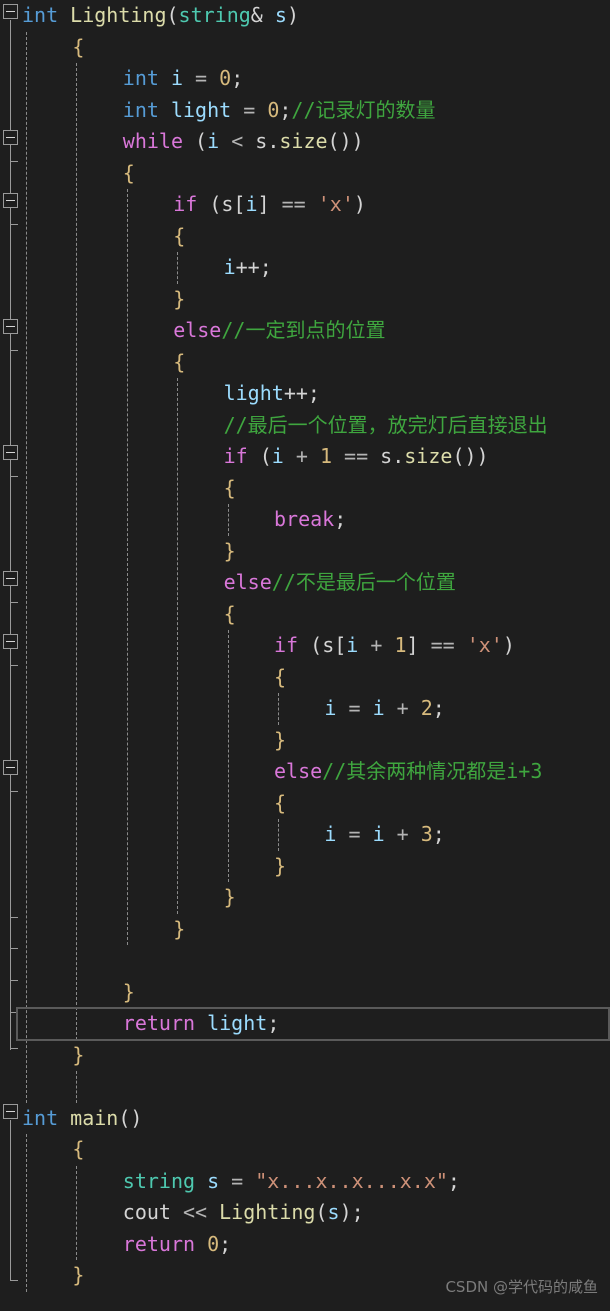  Describe the element at coordinates (177, 1245) in the screenshot. I see `code-line: return 0;` at that location.